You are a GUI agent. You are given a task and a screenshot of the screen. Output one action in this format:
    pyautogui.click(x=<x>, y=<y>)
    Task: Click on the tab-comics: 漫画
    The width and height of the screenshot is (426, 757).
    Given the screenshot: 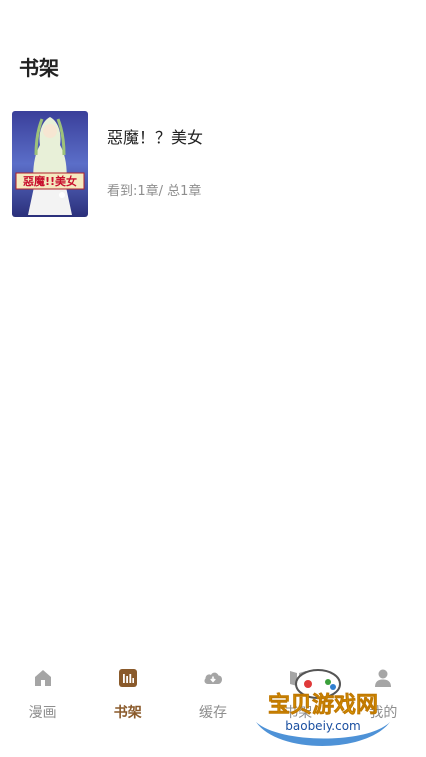 What is the action you would take?
    pyautogui.click(x=42, y=695)
    